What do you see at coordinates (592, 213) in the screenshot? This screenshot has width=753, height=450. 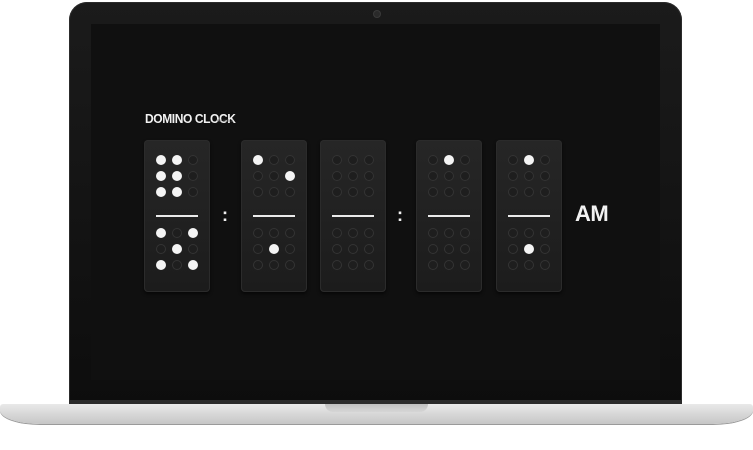 I see `meridiem-label: AM` at bounding box center [592, 213].